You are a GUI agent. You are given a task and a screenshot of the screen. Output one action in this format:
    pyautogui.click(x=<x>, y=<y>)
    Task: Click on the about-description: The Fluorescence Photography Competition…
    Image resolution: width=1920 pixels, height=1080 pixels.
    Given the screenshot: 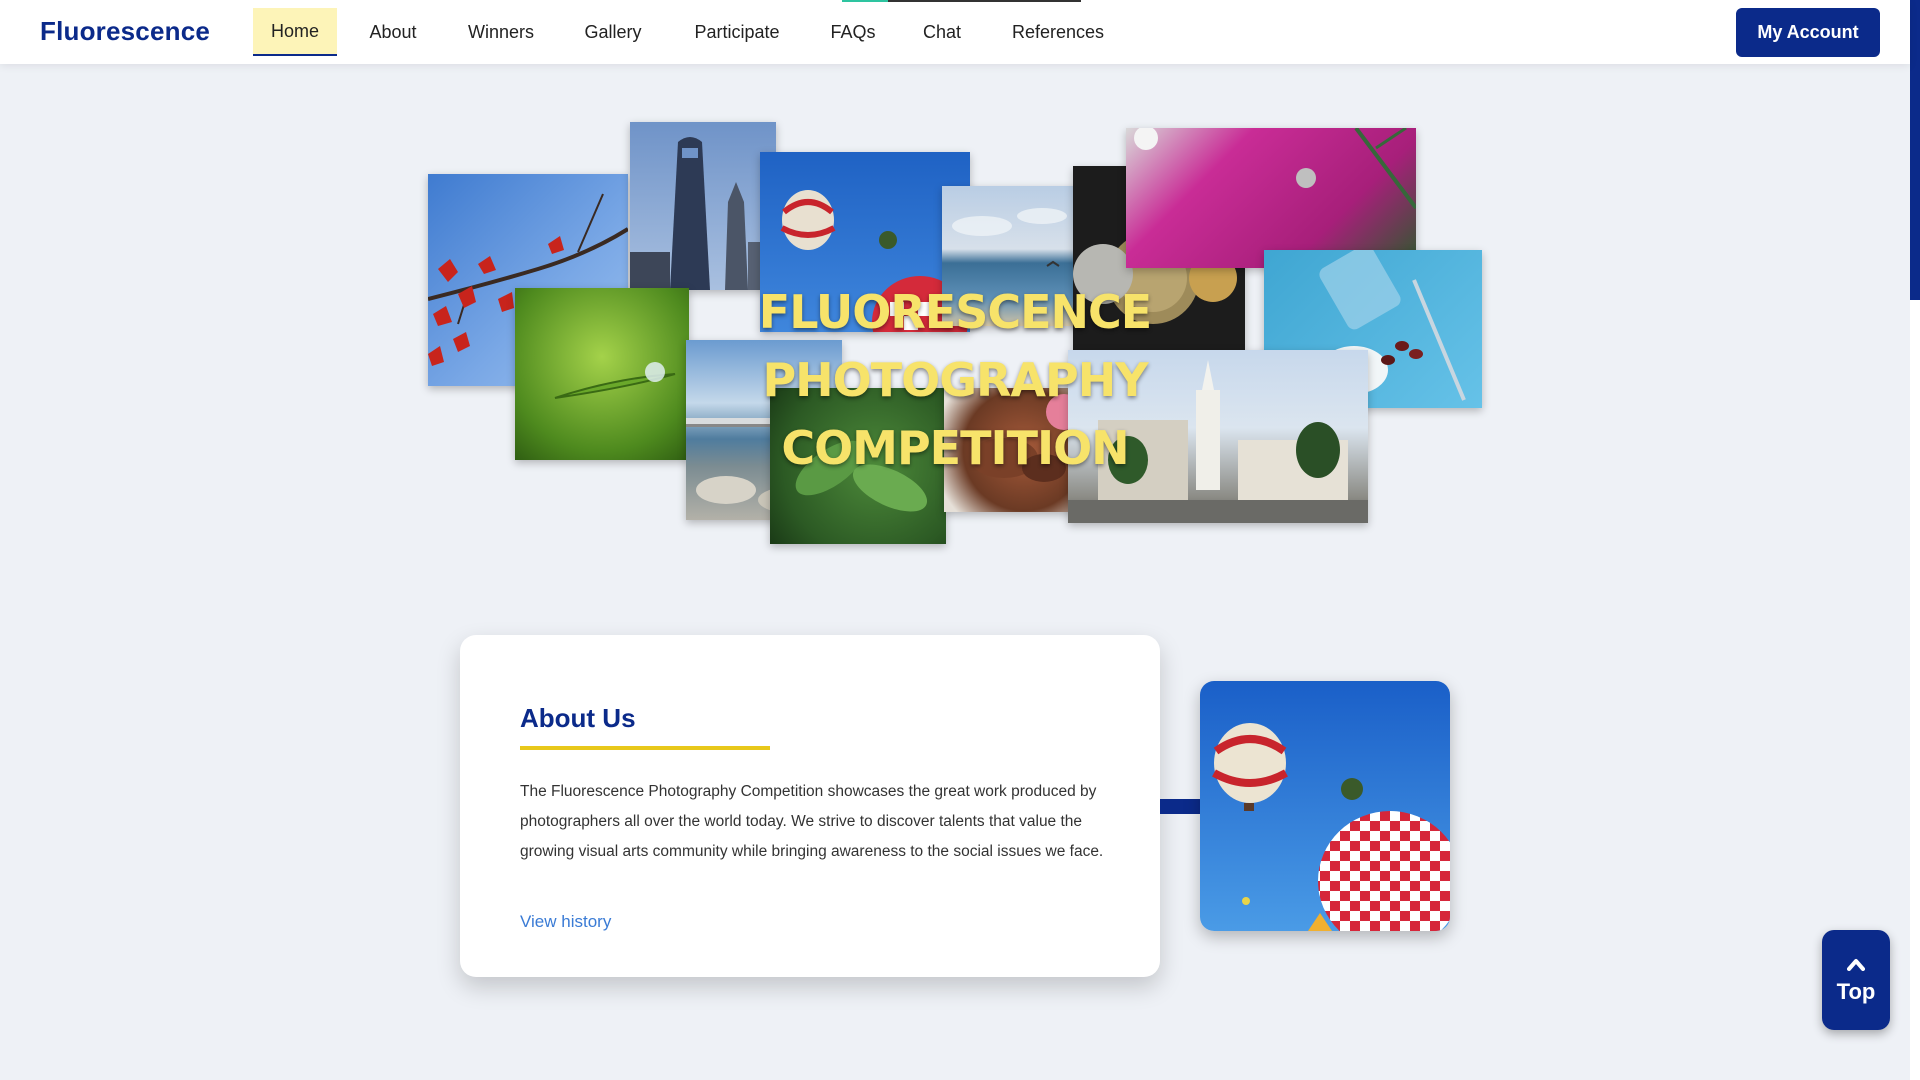 What is the action you would take?
    pyautogui.click(x=812, y=821)
    